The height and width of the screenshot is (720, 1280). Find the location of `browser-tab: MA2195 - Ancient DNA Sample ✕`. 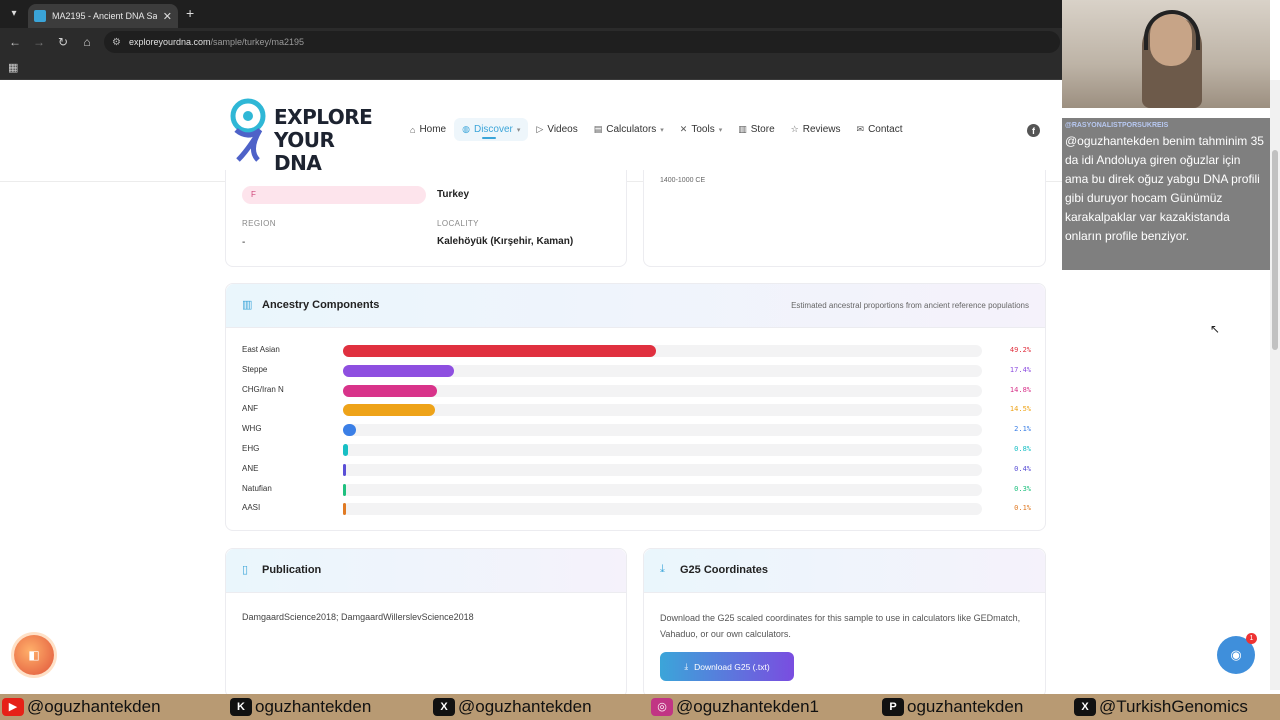

browser-tab: MA2195 - Ancient DNA Sample ✕ is located at coordinates (103, 16).